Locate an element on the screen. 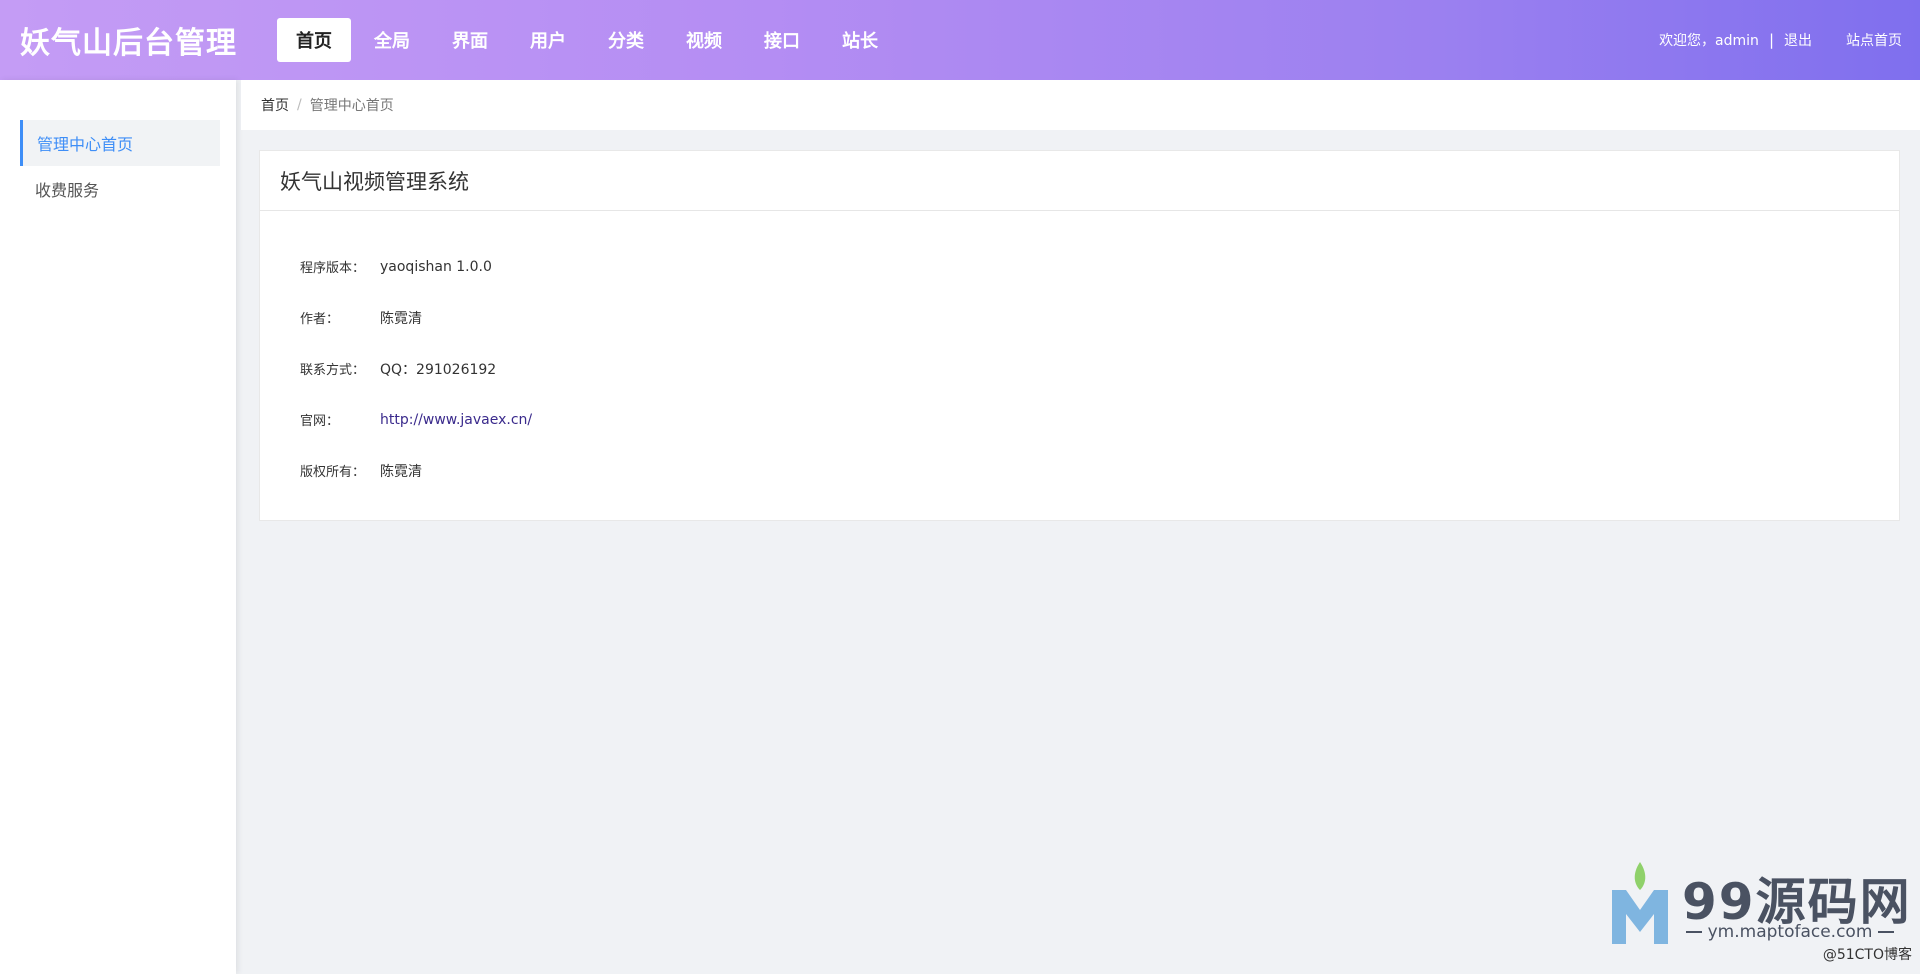 The image size is (1920, 974). sidebar: 管理中心首页 收费服务 is located at coordinates (118, 527).